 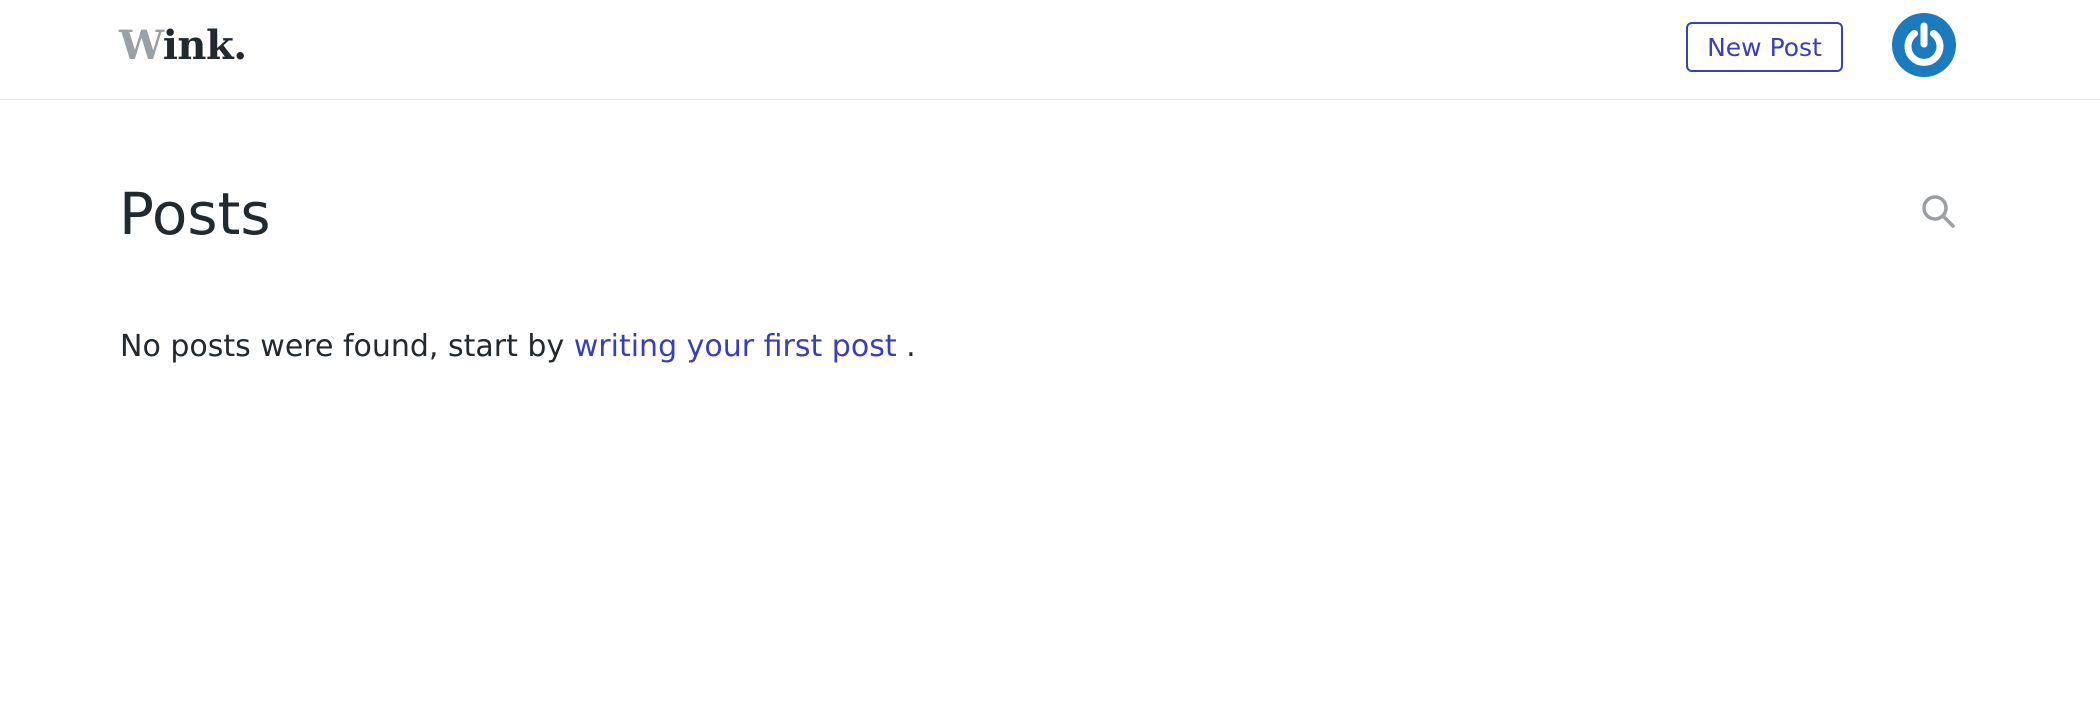 I want to click on empty-state-text: No posts were found, start by, so click(x=347, y=346).